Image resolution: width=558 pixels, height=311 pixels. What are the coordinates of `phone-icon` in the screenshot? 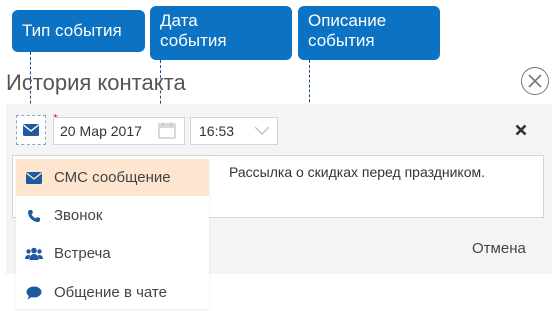 It's located at (34, 216).